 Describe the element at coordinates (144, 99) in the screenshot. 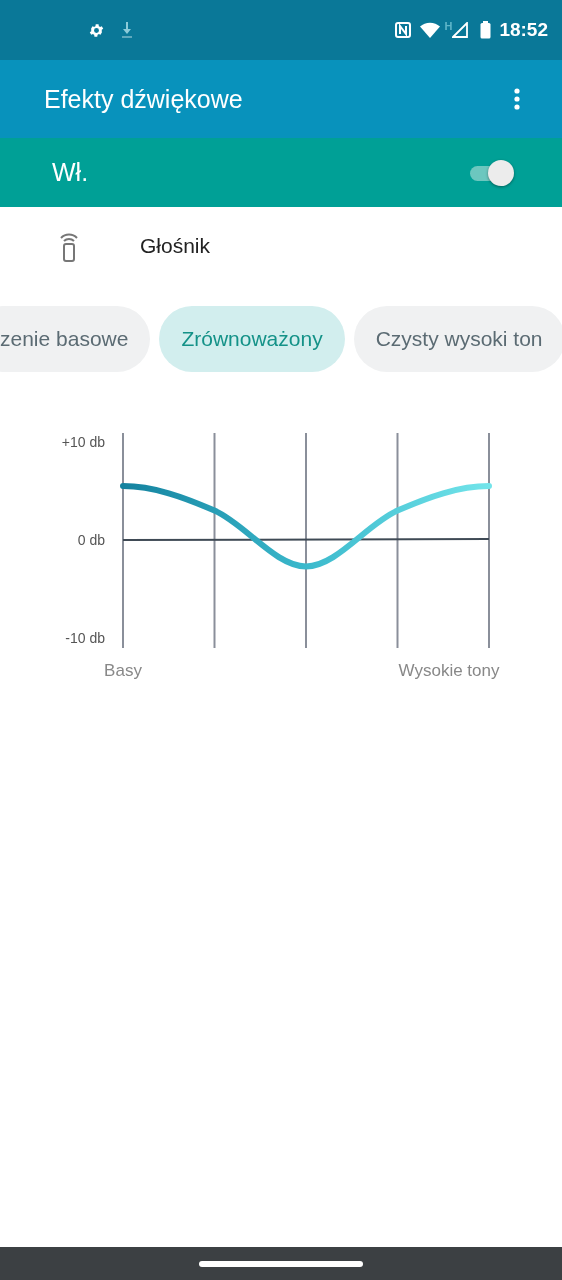

I see `screen-title: Efekty dźwiękowe` at that location.